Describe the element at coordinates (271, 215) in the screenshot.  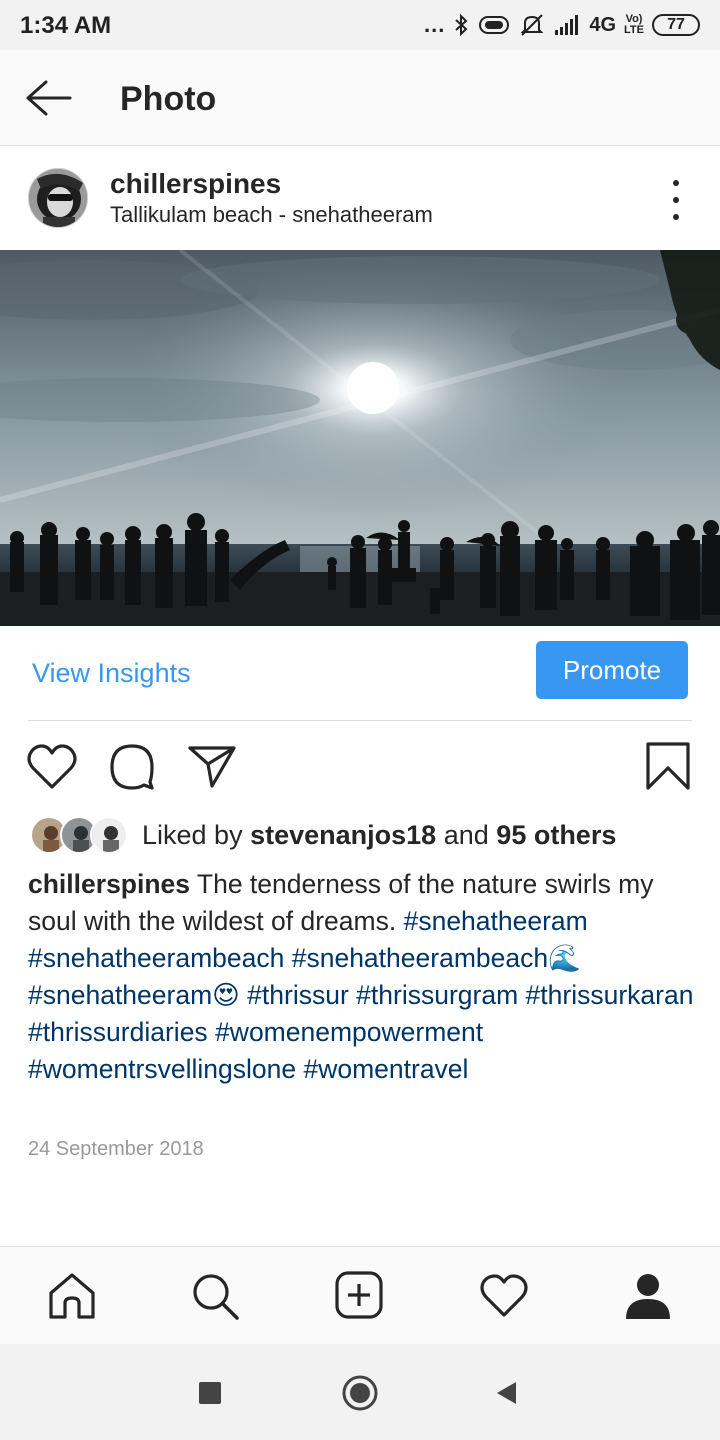
I see `post-location: Tallikulam beach - snehatheeram` at that location.